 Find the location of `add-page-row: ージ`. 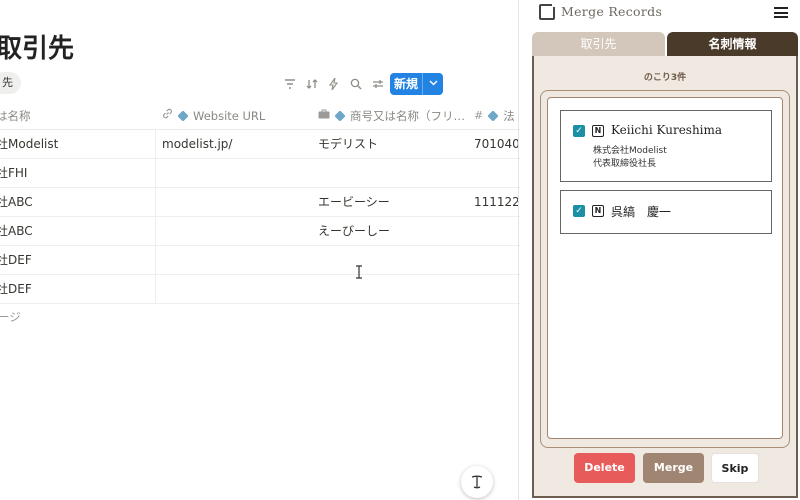

add-page-row: ージ is located at coordinates (10, 317).